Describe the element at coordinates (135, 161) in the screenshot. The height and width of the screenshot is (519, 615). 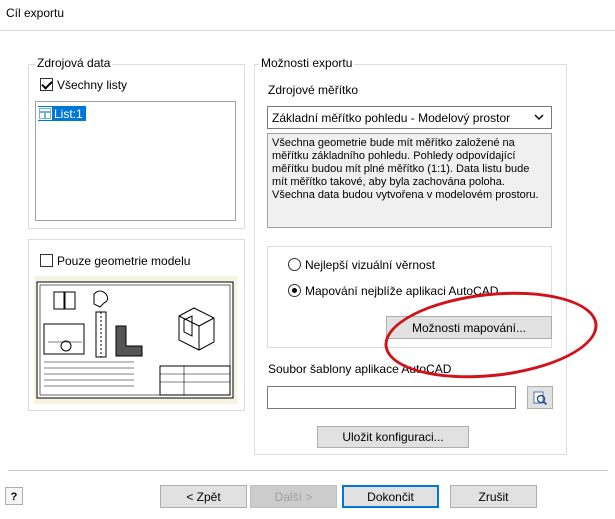
I see `sheets-listbox: List:1` at that location.